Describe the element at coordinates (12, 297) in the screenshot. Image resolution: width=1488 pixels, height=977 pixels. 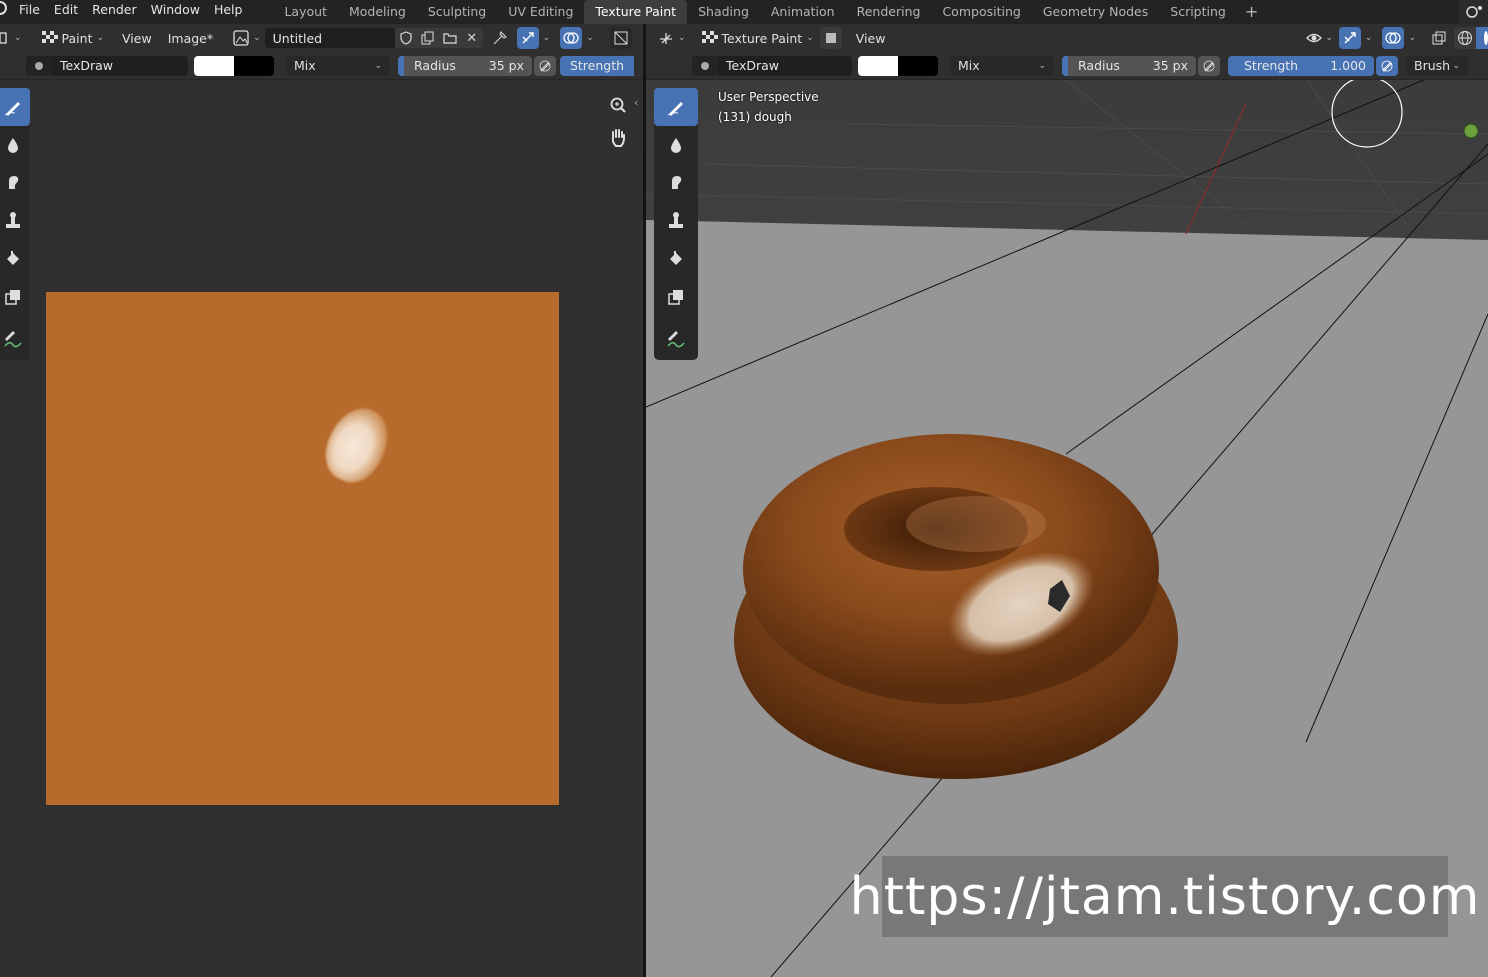
I see `mask-tool-icon` at that location.